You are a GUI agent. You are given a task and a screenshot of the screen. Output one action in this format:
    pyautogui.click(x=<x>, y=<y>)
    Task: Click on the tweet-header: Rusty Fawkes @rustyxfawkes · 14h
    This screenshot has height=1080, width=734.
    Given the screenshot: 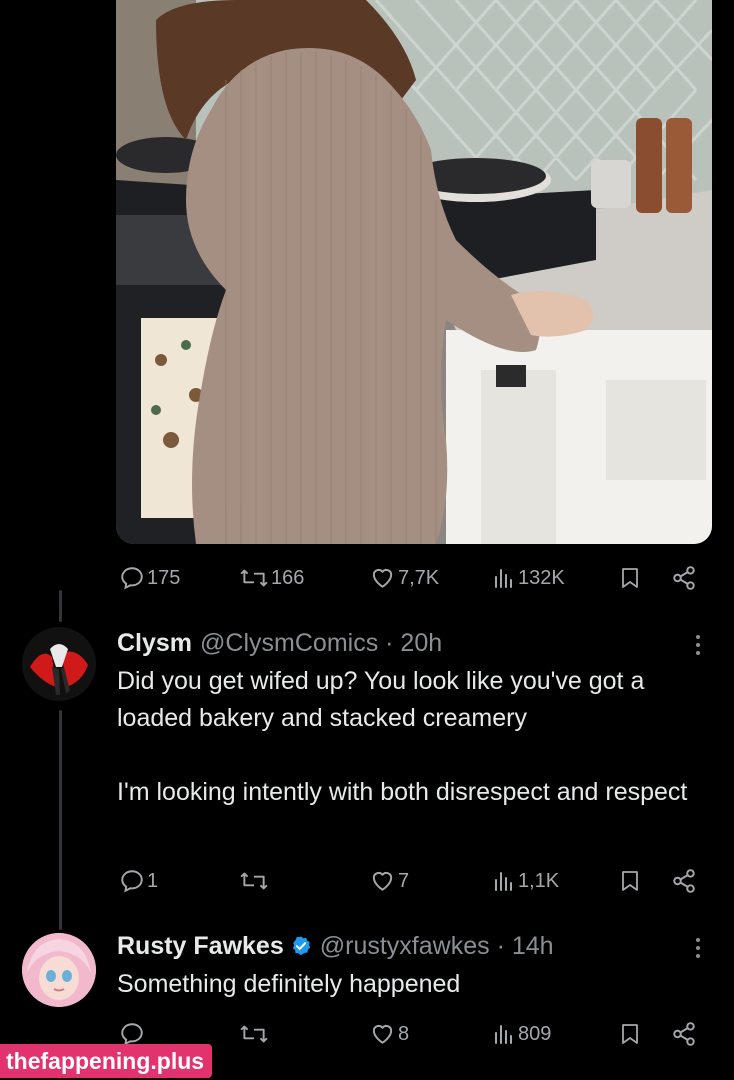 What is the action you would take?
    pyautogui.click(x=335, y=946)
    